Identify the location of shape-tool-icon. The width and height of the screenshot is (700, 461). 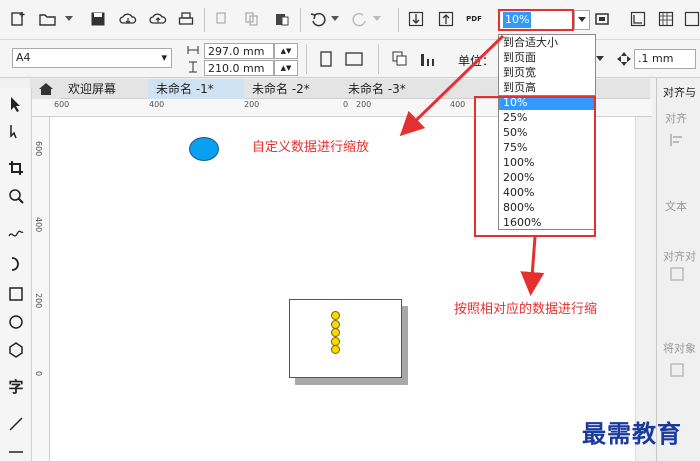
(16, 132).